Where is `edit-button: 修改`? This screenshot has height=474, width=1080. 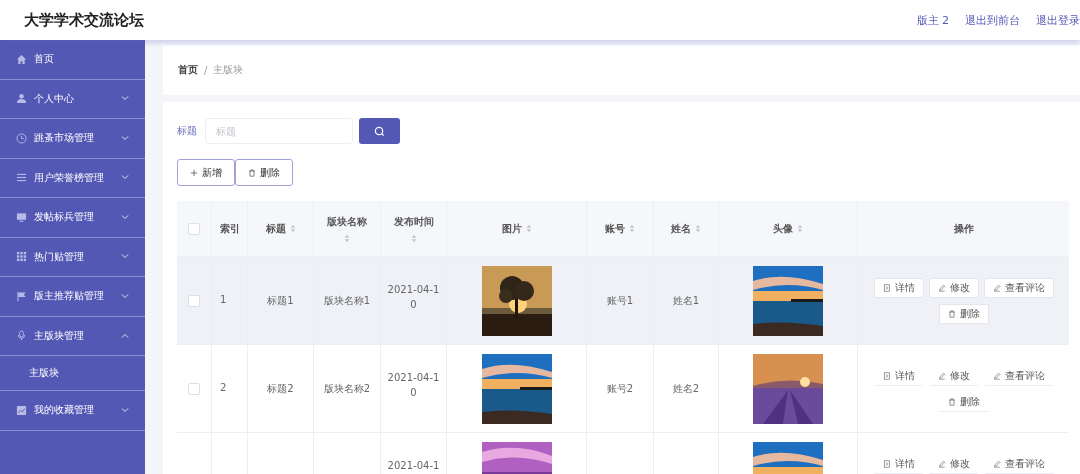 edit-button: 修改 is located at coordinates (953, 288).